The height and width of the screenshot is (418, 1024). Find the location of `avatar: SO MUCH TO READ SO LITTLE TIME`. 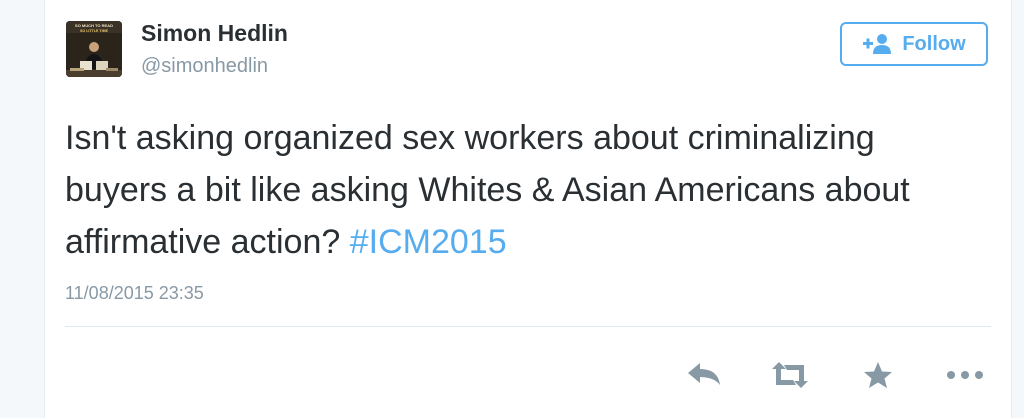

avatar: SO MUCH TO READ SO LITTLE TIME is located at coordinates (94, 49).